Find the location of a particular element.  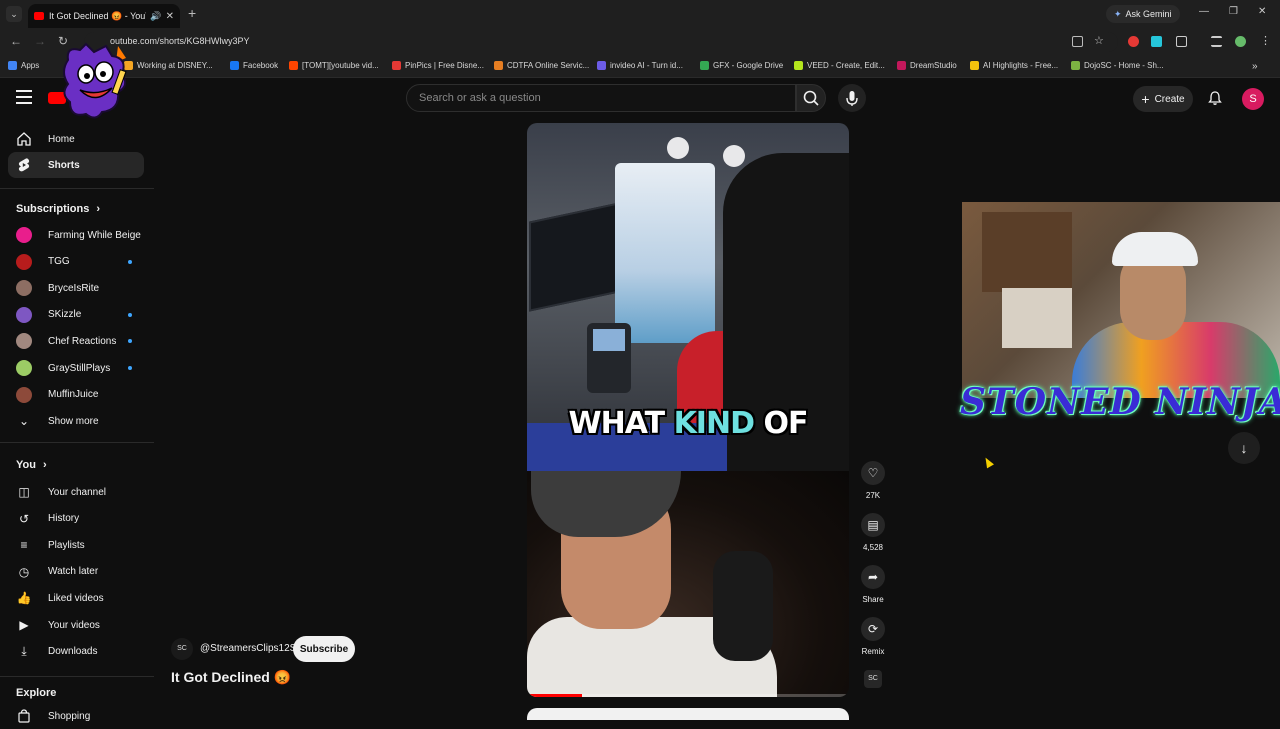

comment-icon: ▤ is located at coordinates (873, 525).